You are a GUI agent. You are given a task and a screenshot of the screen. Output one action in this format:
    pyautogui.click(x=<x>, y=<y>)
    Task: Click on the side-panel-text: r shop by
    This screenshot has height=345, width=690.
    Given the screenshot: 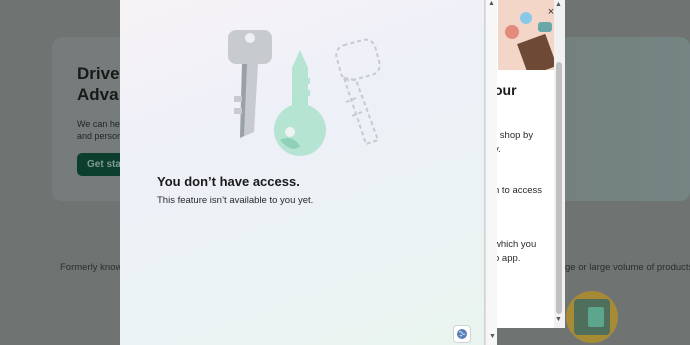 What is the action you would take?
    pyautogui.click(x=514, y=135)
    